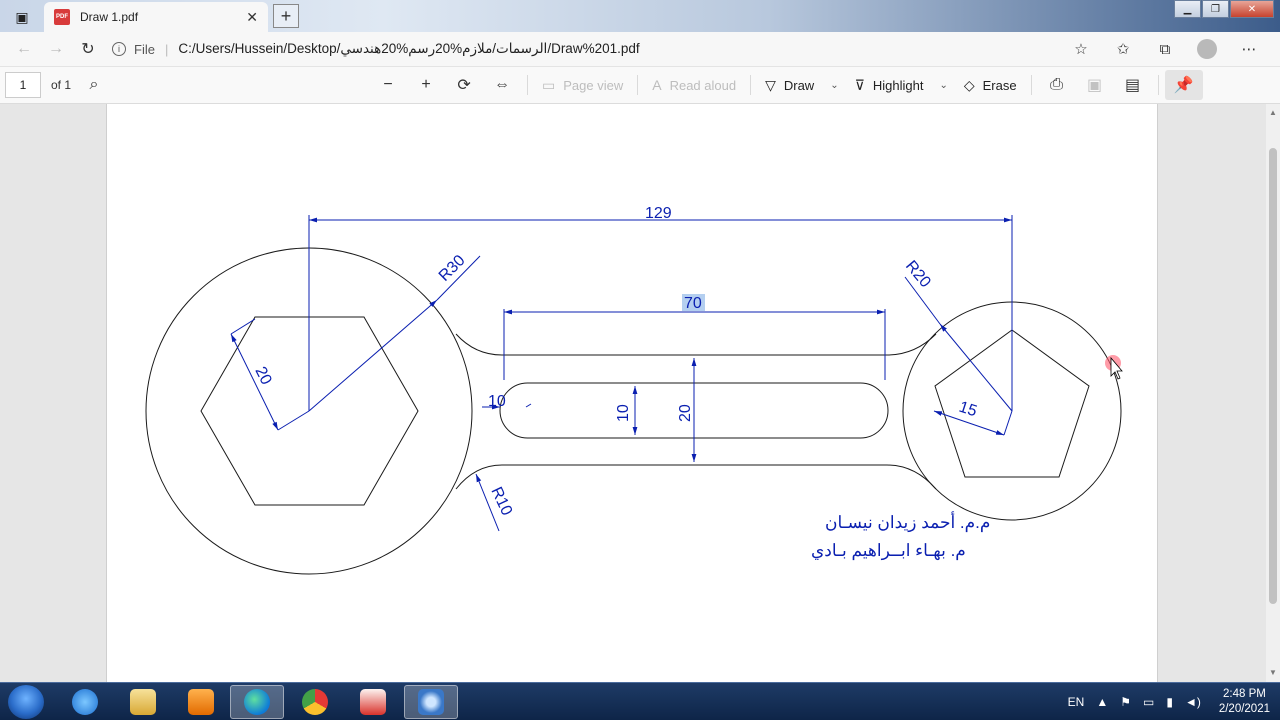 The height and width of the screenshot is (720, 1280). I want to click on dim-slot-length-label: 70, so click(693, 303).